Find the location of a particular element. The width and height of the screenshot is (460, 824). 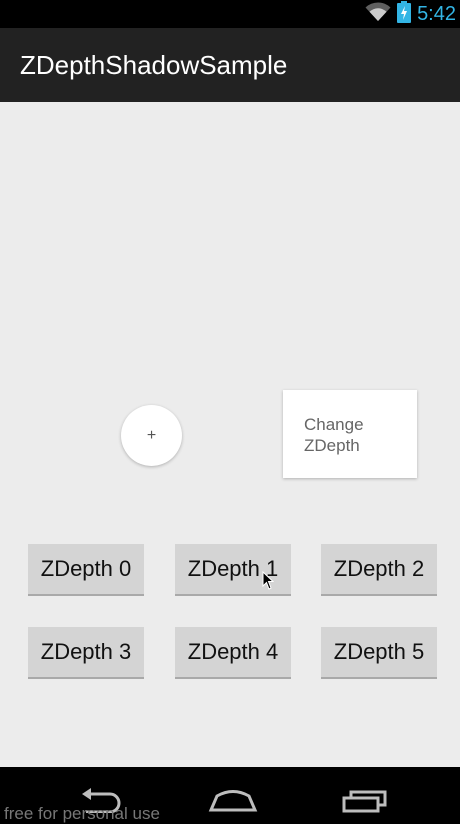

status-icons: 5:42 is located at coordinates (412, 14).